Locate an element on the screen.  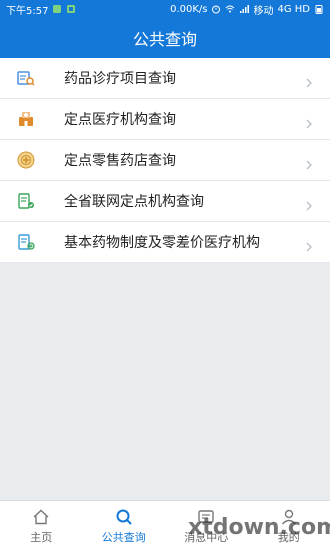
menu-item-label: 定点医疗机构查询 is located at coordinates (120, 119).